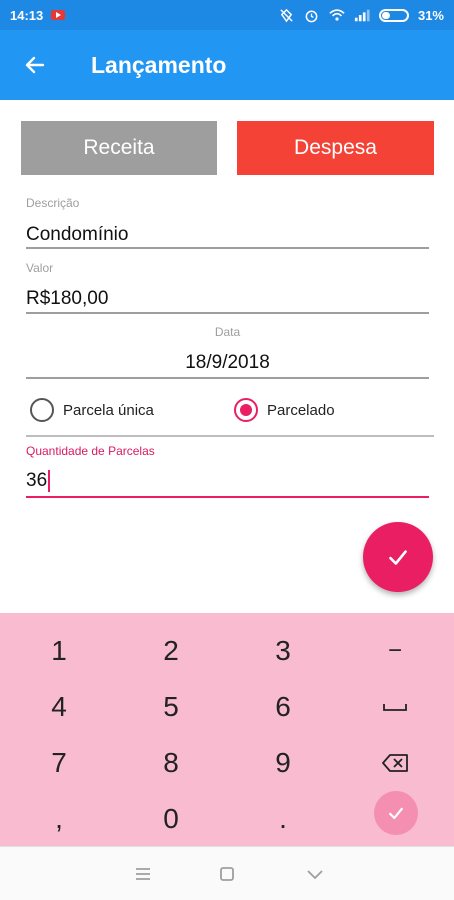 This screenshot has height=900, width=454. I want to click on page-title: Lançamento, so click(159, 64).